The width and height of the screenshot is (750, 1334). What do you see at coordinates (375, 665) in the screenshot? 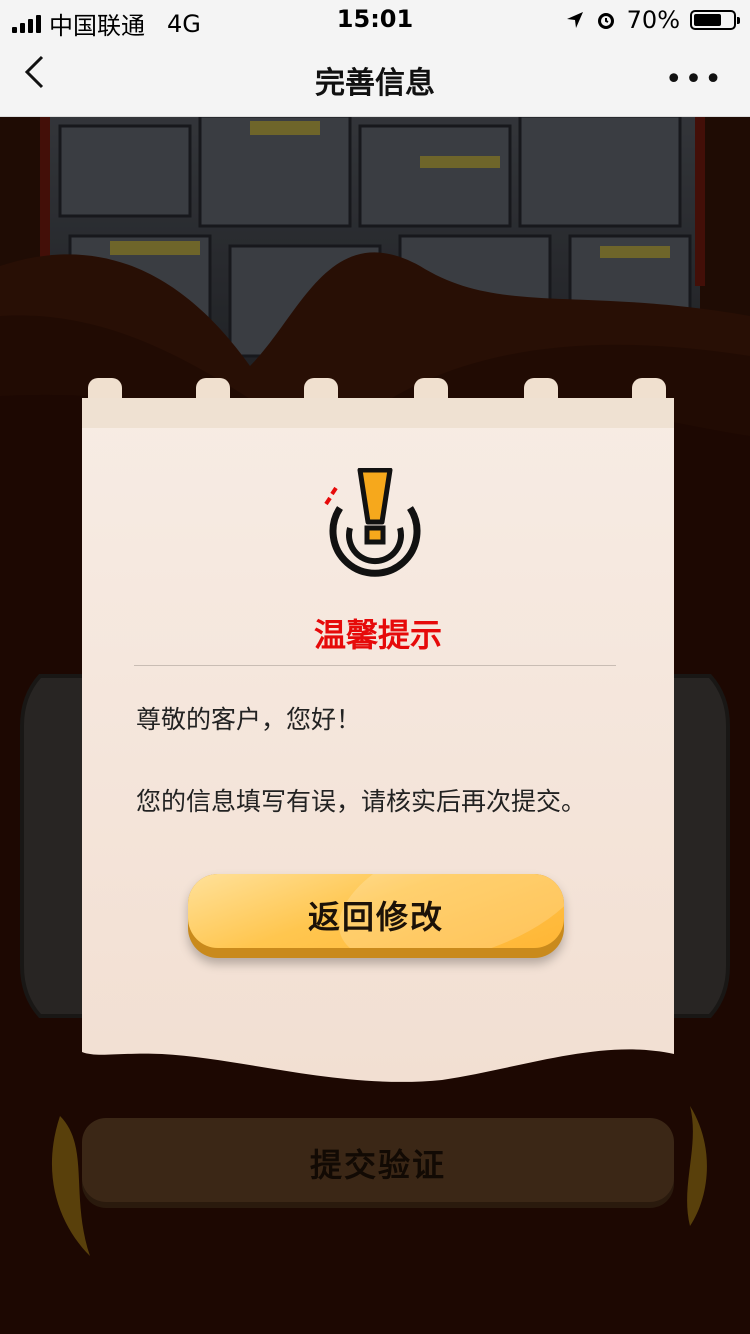
I see `title-divider` at bounding box center [375, 665].